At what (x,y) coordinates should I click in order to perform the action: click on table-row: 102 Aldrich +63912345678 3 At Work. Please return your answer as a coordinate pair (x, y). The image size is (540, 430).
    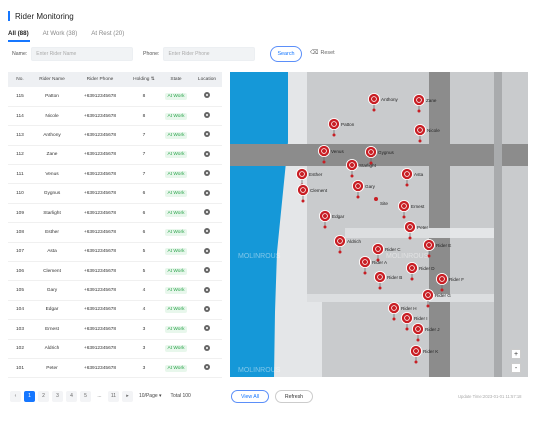
    Looking at the image, I should click on (115, 349).